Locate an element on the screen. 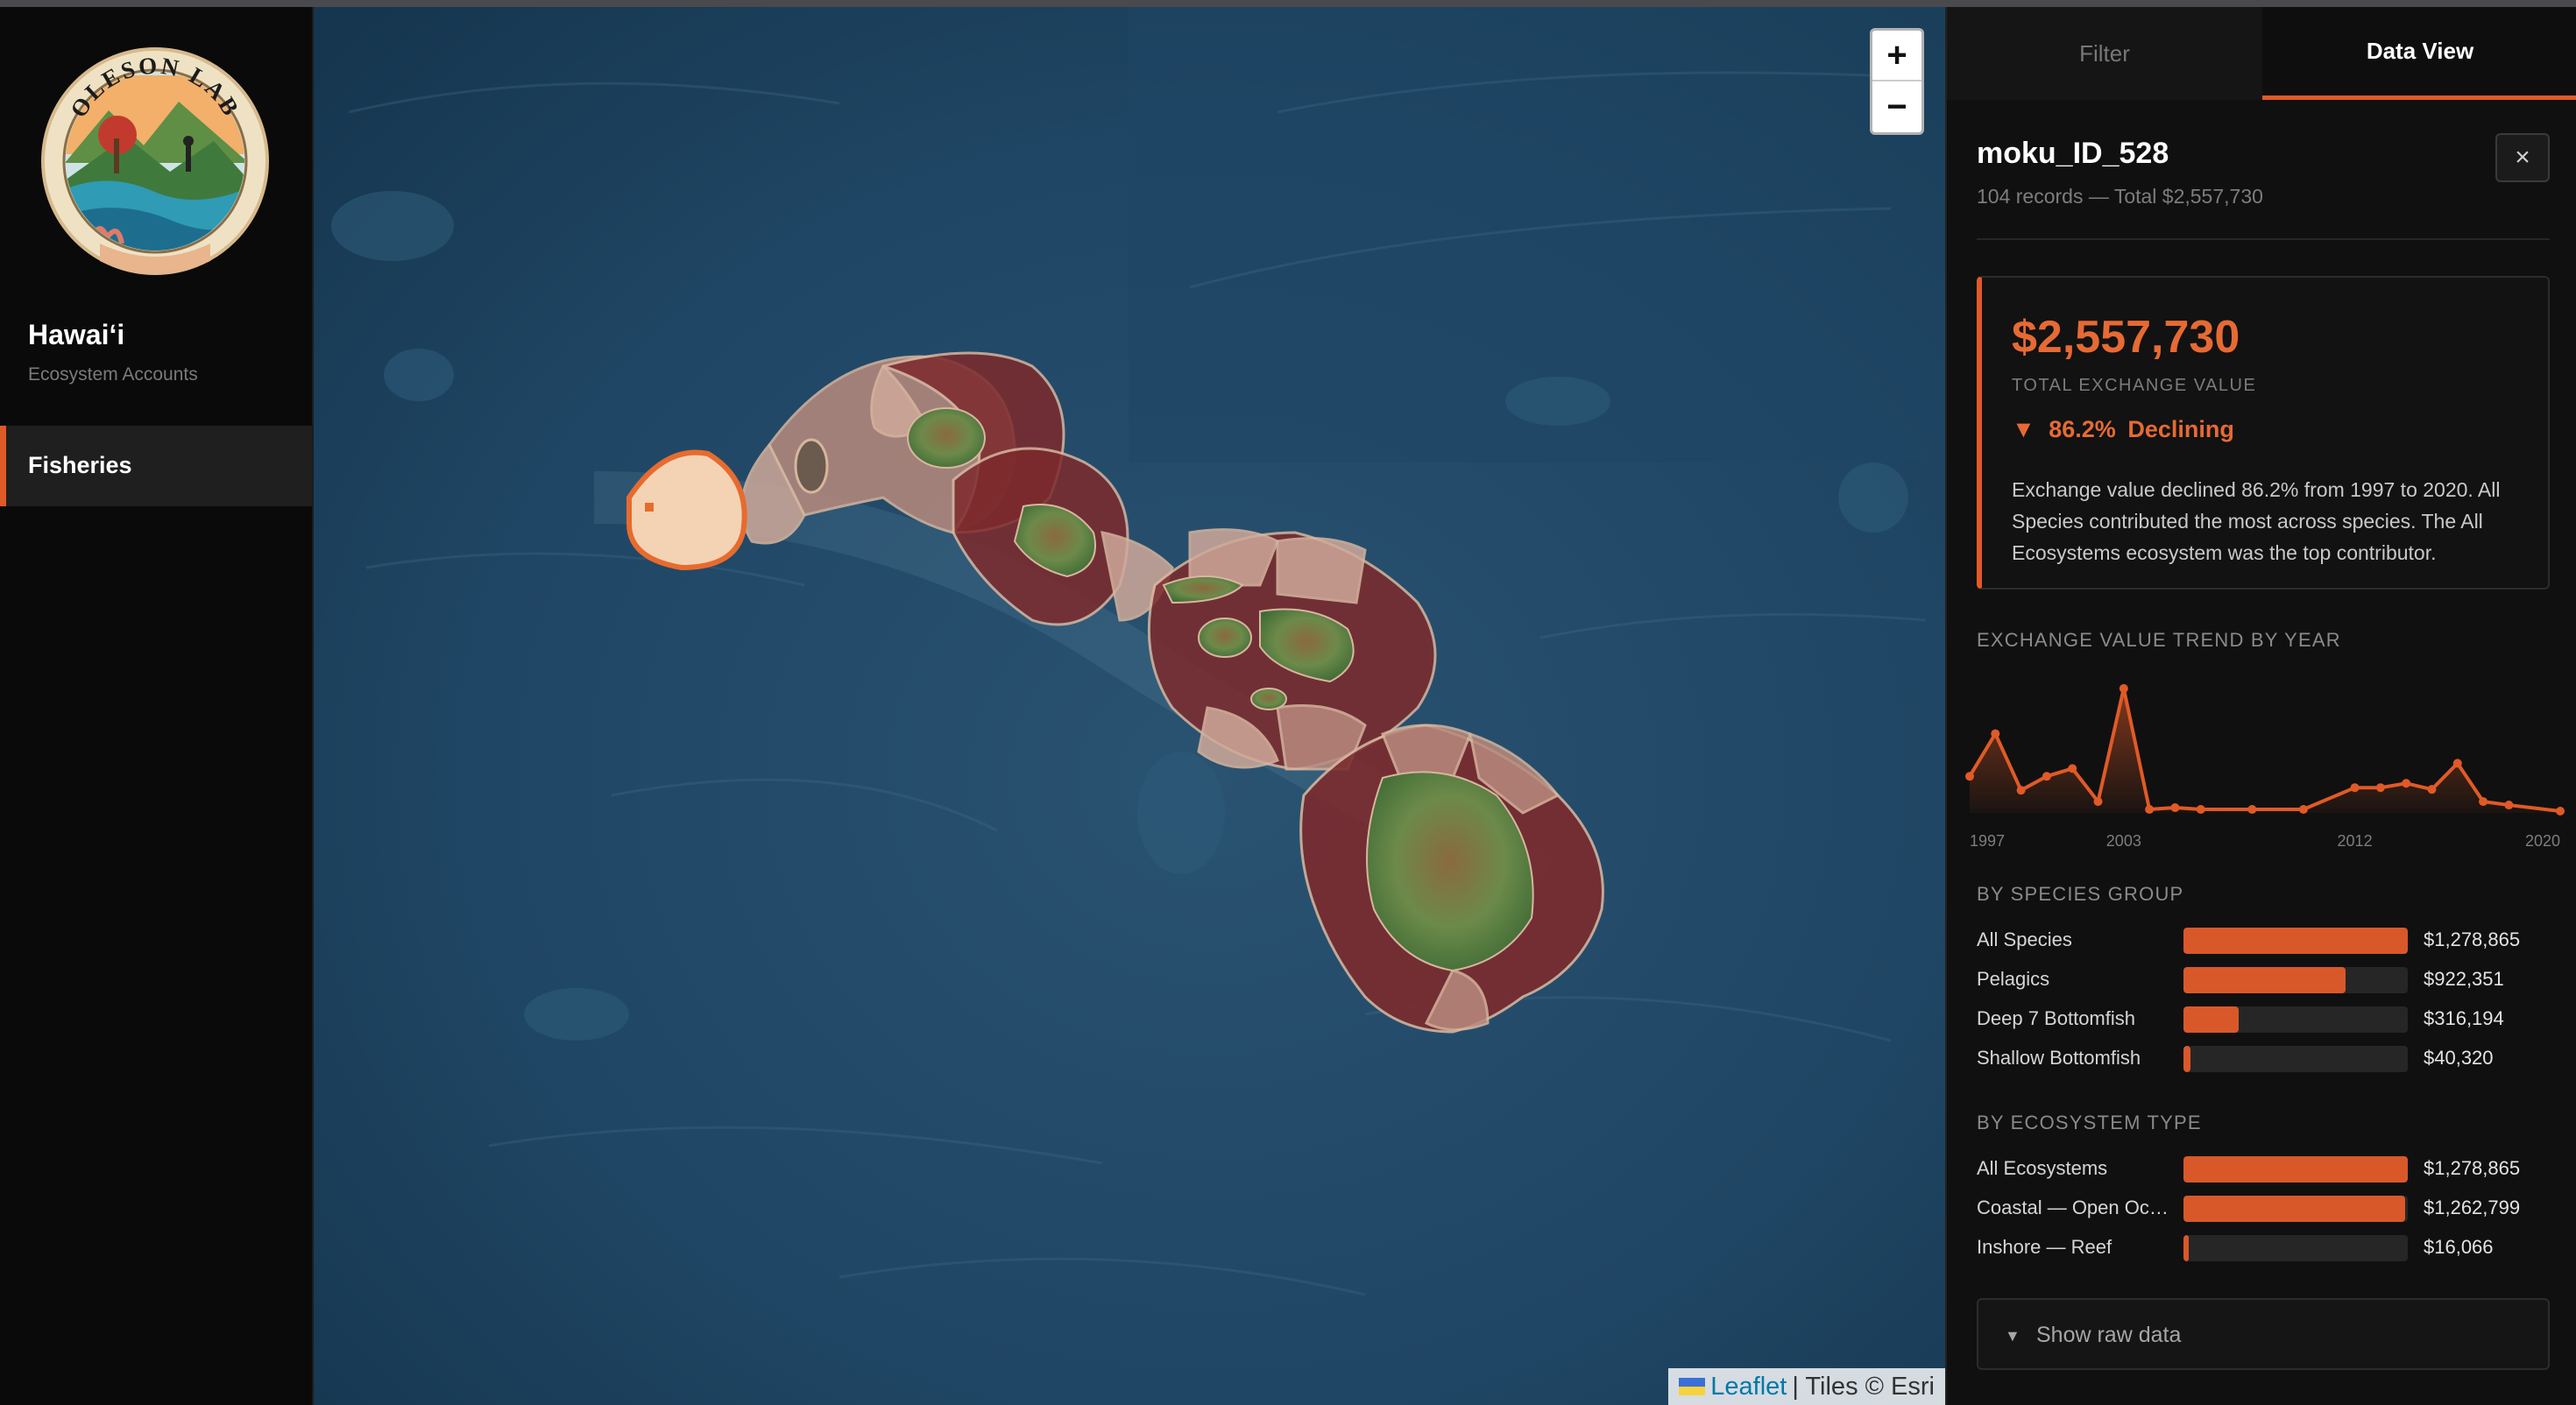 The image size is (2576, 1405). ecosystem-label: All Ecosystems is located at coordinates (2042, 1168).